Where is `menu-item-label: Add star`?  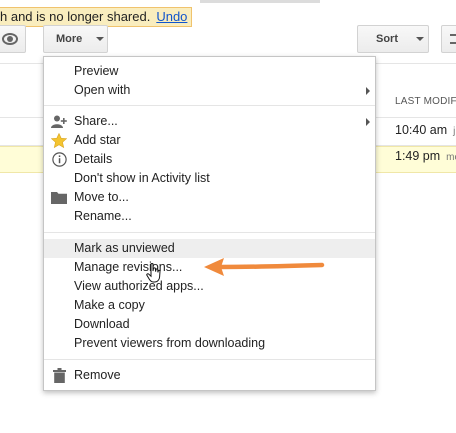
menu-item-label: Add star is located at coordinates (97, 140).